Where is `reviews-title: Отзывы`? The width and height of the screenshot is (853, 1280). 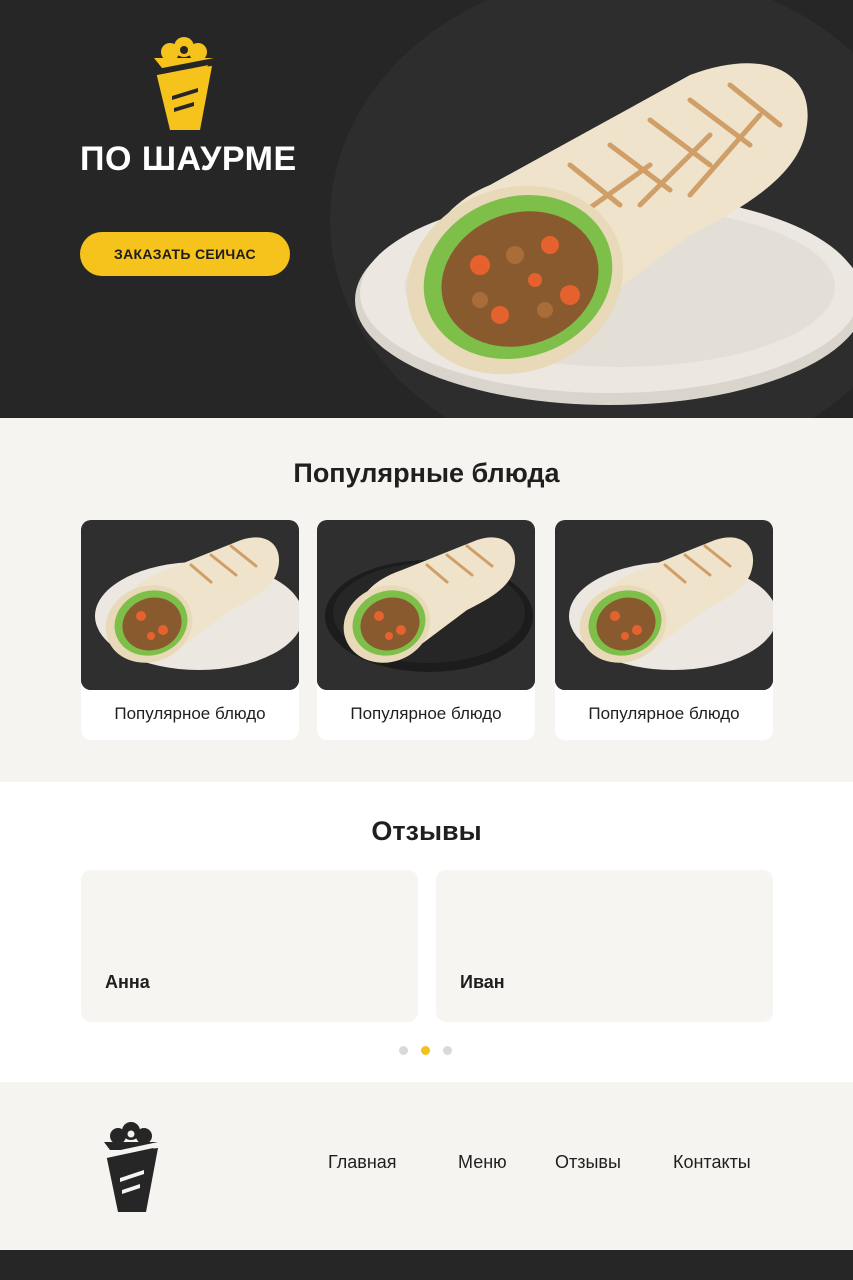
reviews-title: Отзывы is located at coordinates (426, 831).